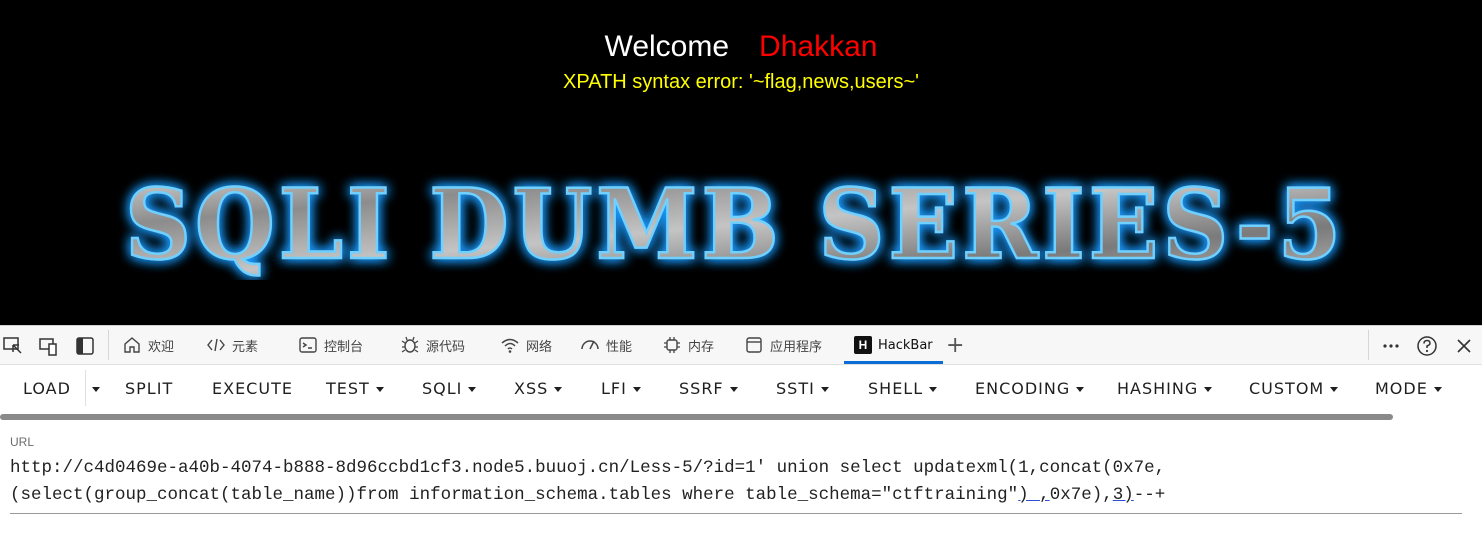 Image resolution: width=1482 pixels, height=534 pixels. I want to click on devtools-tab-bar: 欢迎 元素 控制台 源代码 网络 性能 内存 应用程序 H HackBar +, so click(741, 345).